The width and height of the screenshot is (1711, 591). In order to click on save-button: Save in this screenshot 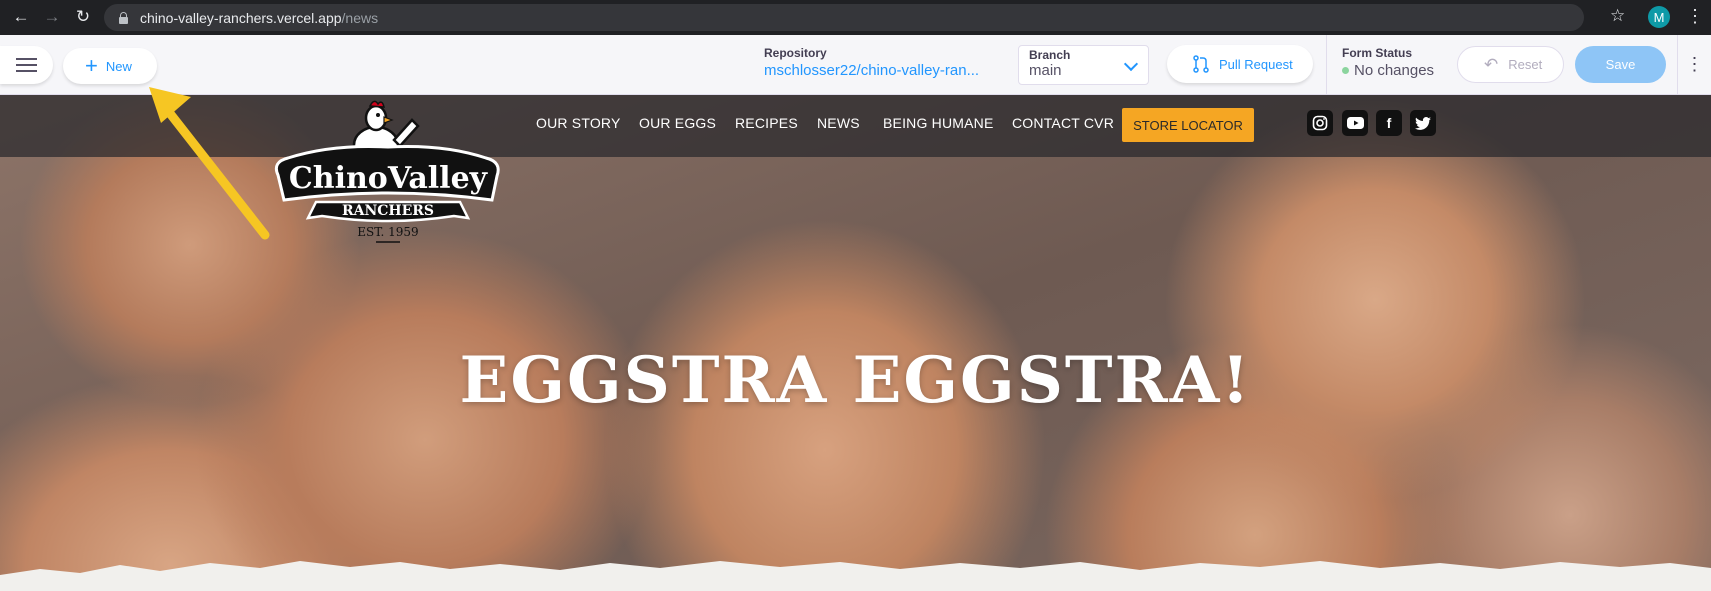, I will do `click(1620, 64)`.